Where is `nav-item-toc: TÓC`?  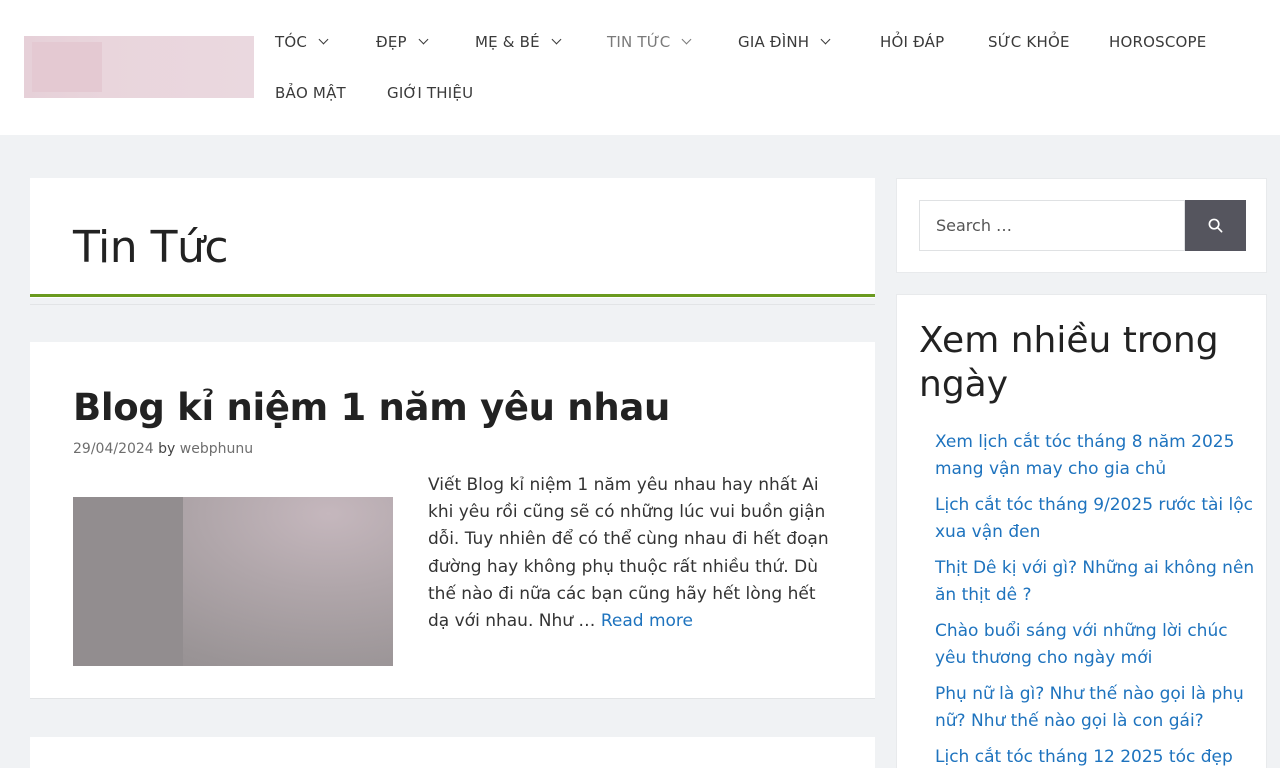 nav-item-toc: TÓC is located at coordinates (302, 42).